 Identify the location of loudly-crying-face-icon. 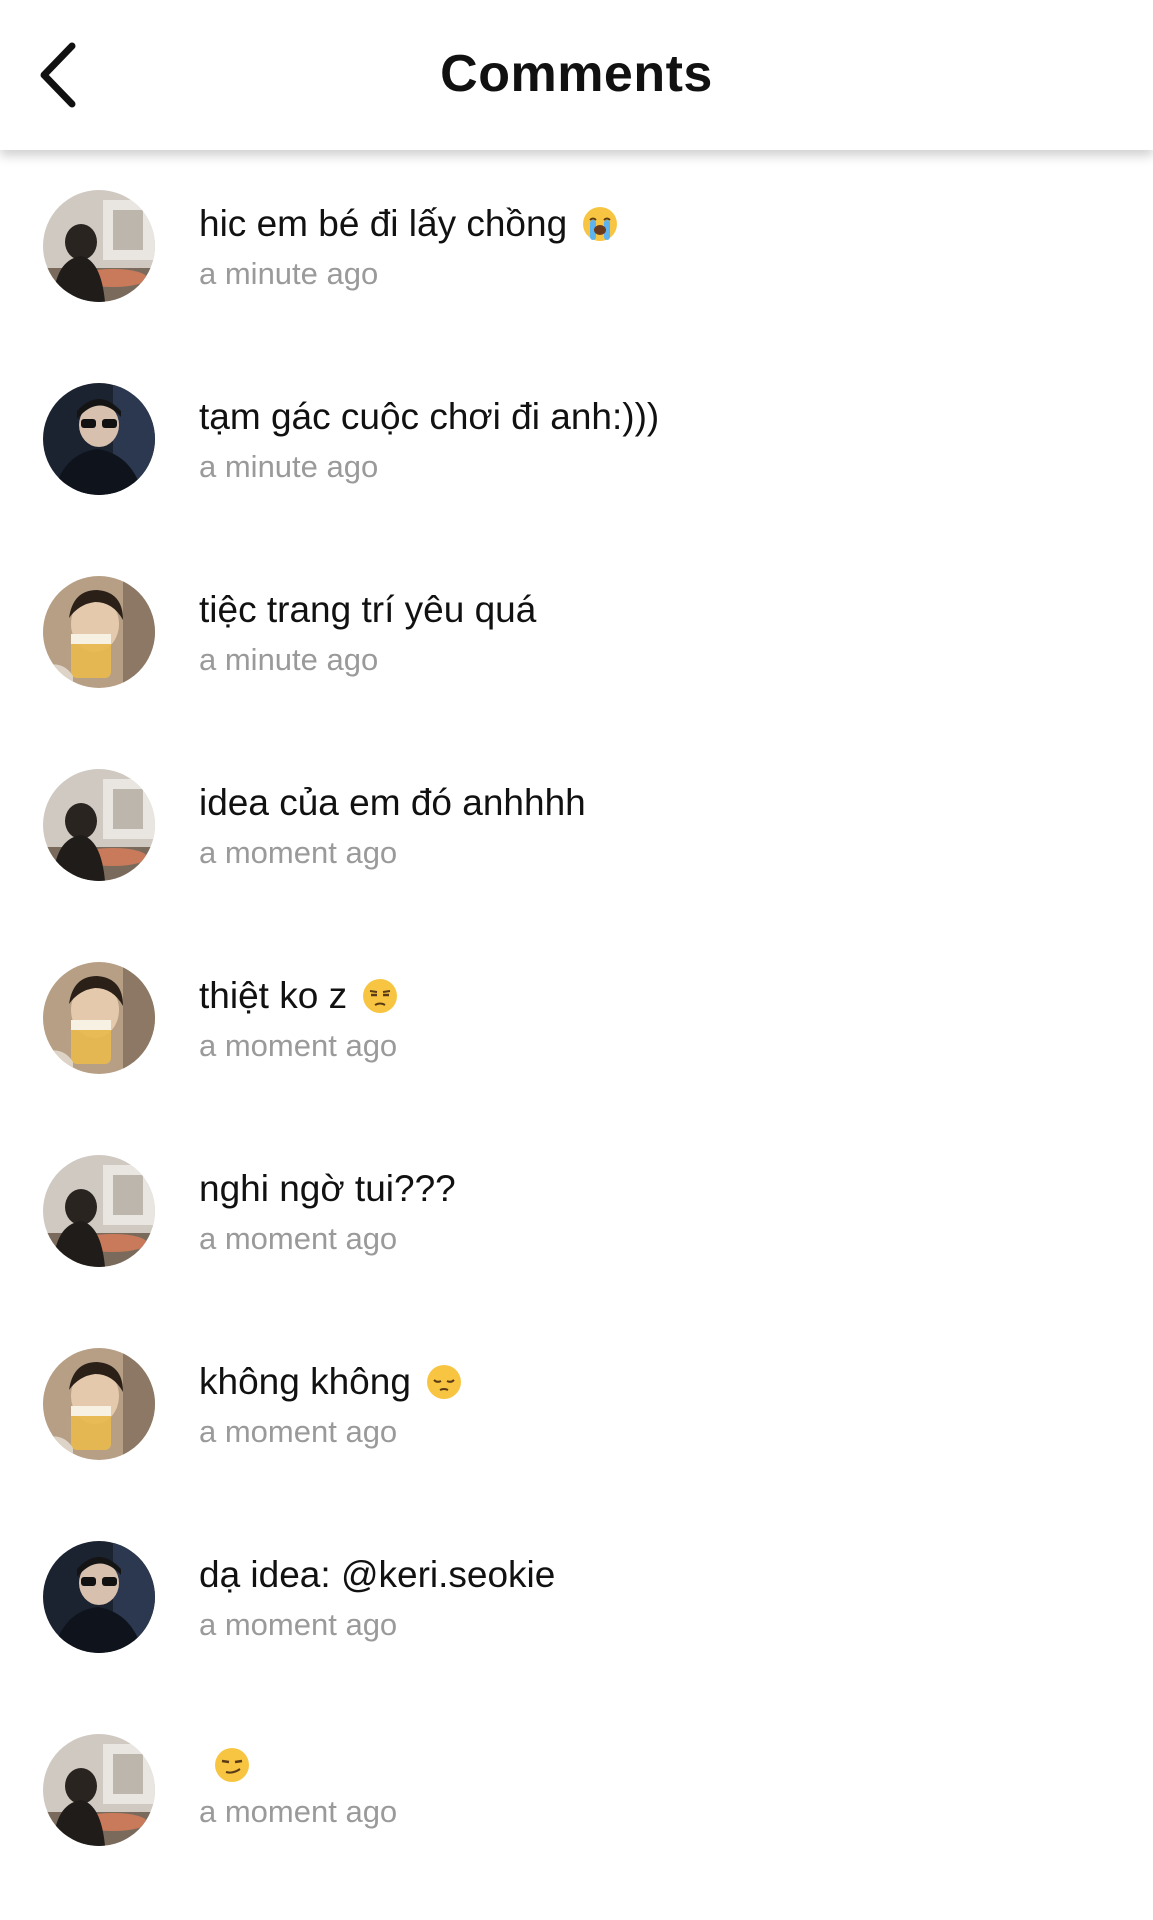
(600, 224).